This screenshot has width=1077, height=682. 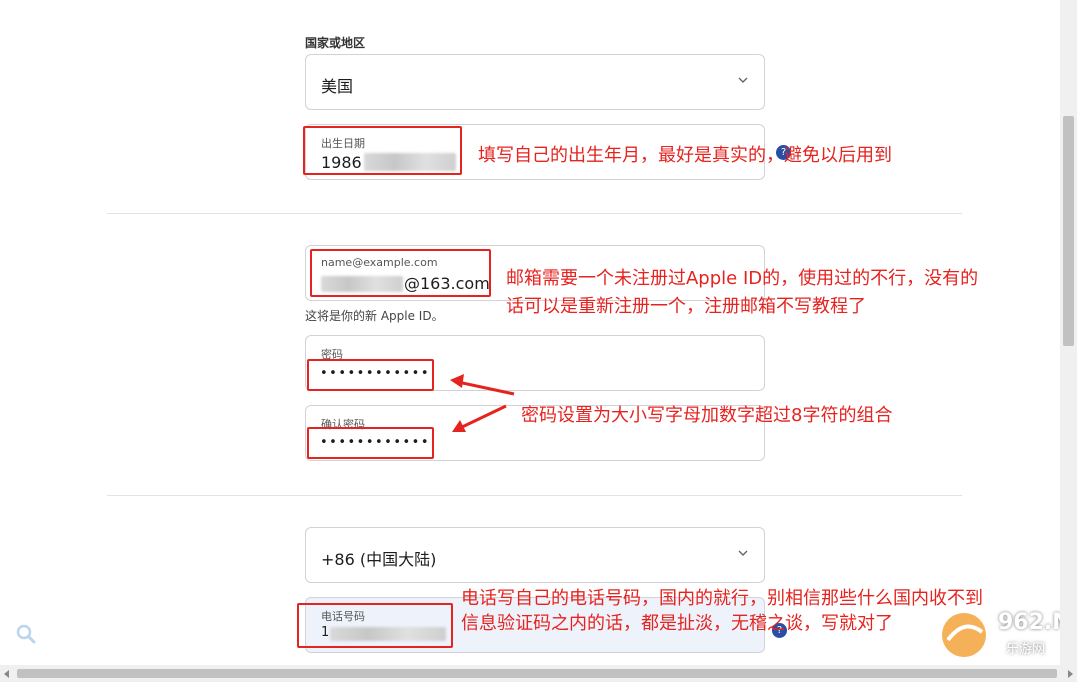 I want to click on phone-annotation-line2: 信息验证码之内的话，都是扯淡，无稽之谈，写就对了, so click(x=677, y=623).